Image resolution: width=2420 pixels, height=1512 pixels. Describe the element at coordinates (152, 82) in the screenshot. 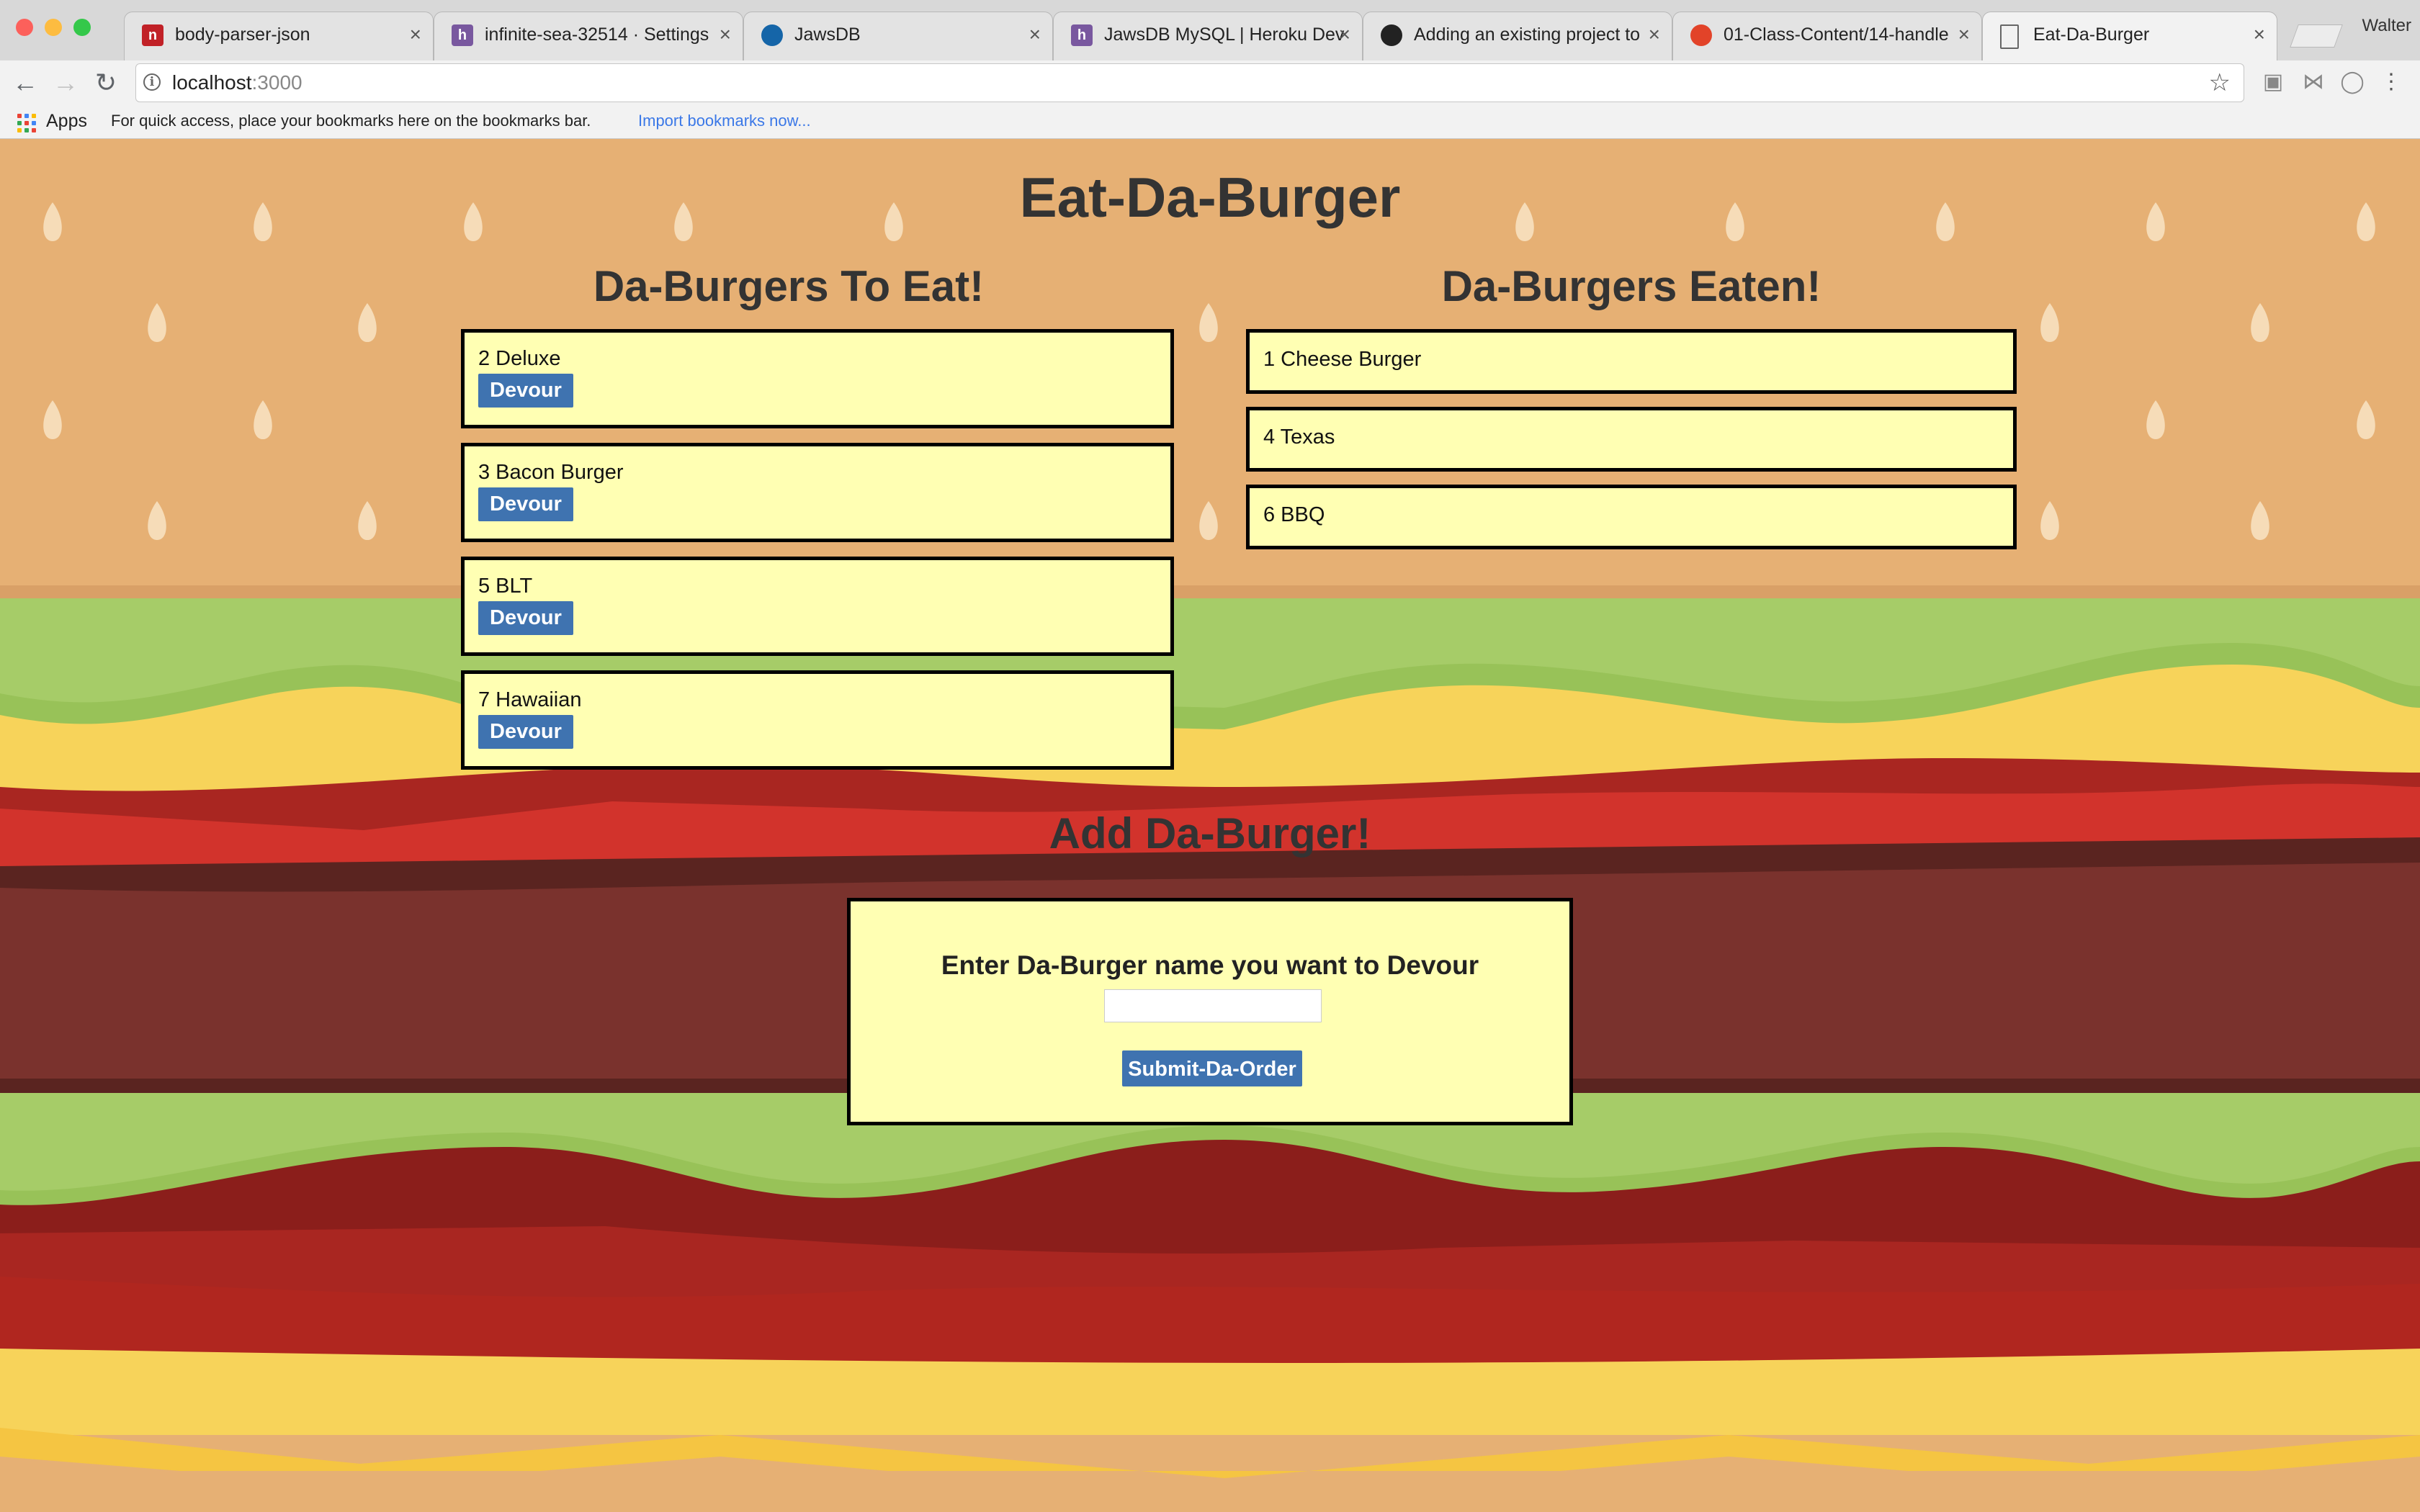

I see `info-icon: i` at that location.